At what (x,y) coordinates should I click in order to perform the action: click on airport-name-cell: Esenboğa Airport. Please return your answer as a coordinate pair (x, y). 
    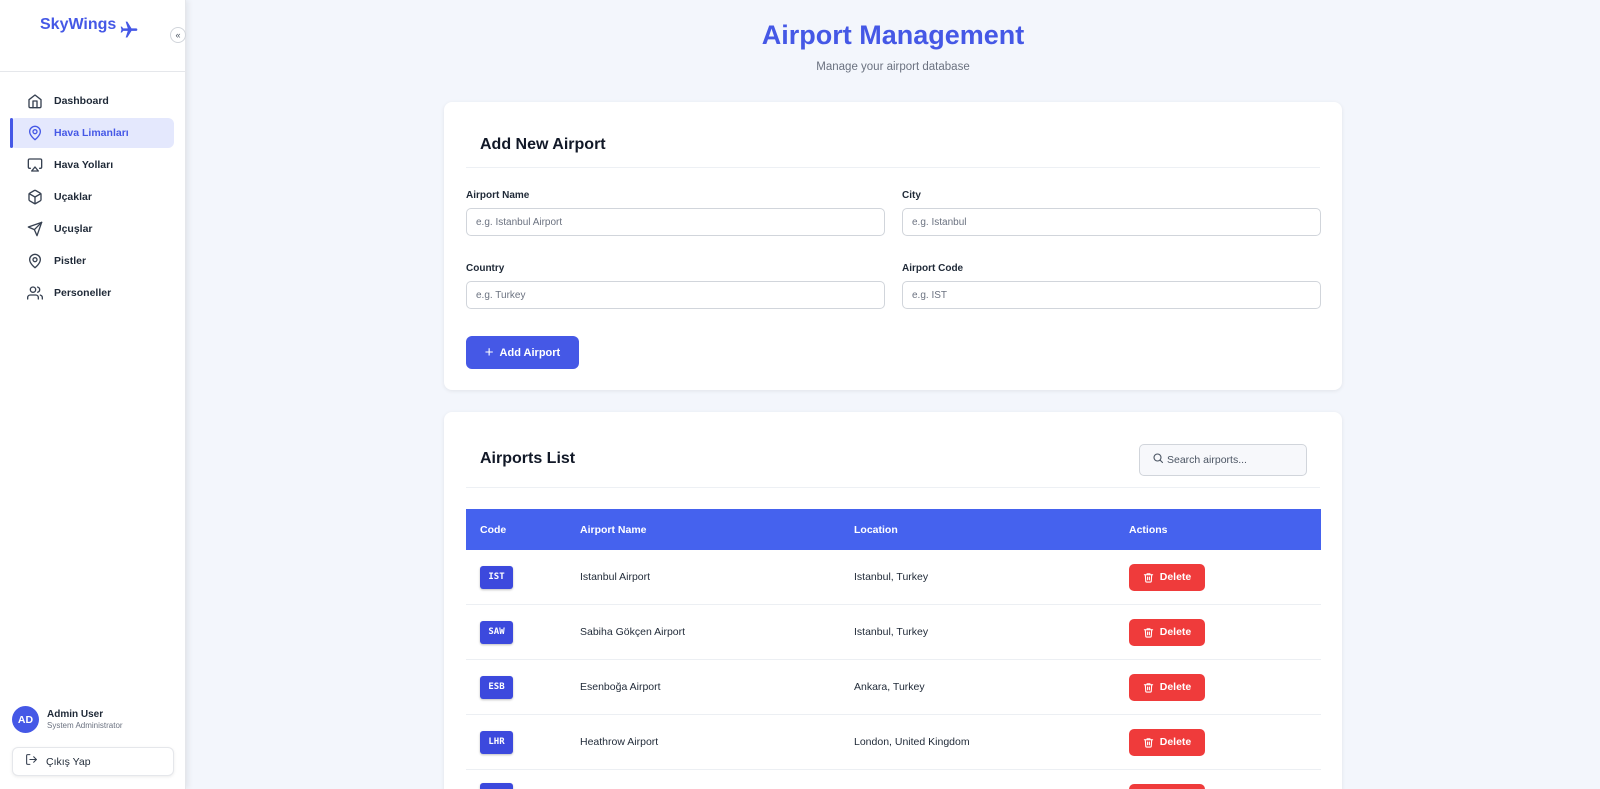
    Looking at the image, I should click on (620, 687).